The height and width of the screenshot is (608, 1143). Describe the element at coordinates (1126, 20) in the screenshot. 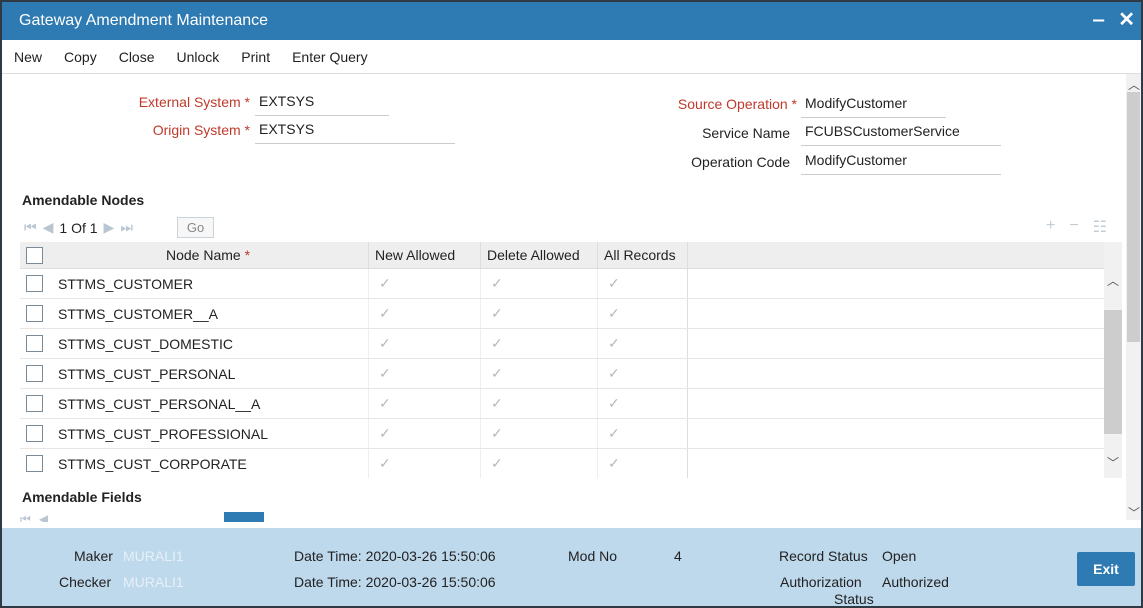

I see `close-icon: ✕` at that location.